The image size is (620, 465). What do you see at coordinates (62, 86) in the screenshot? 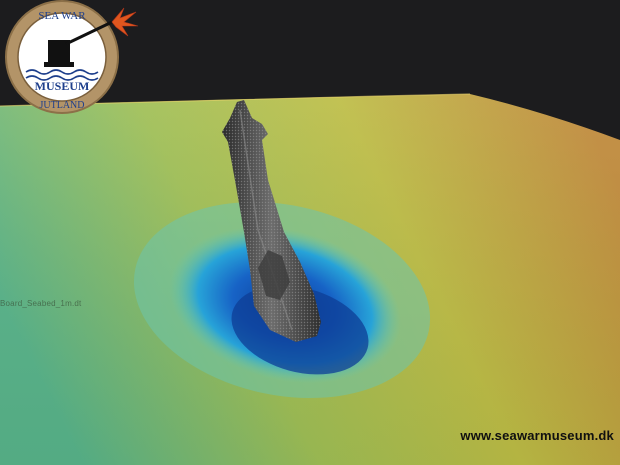
I see `logo-middle-text: MUSEUM` at bounding box center [62, 86].